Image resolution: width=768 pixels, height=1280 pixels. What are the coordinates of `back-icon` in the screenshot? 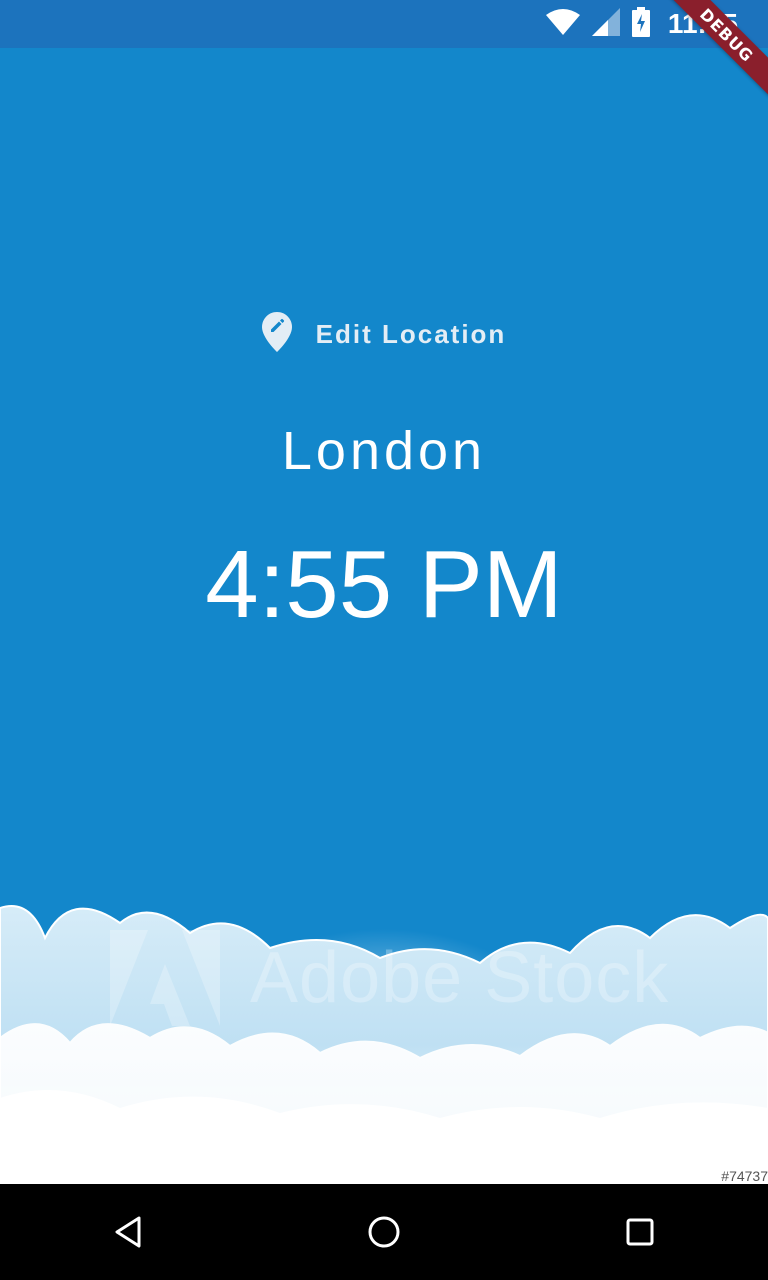 It's located at (128, 1232).